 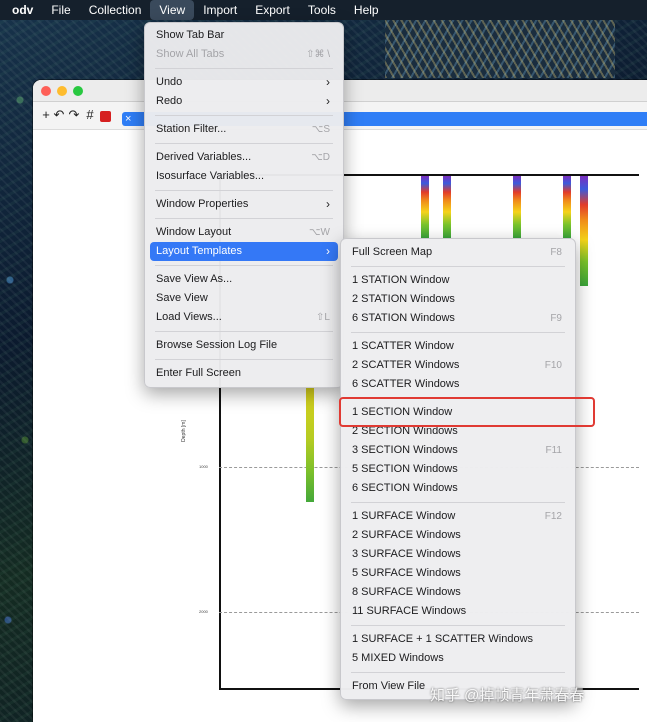 I want to click on menu-export: Export, so click(x=272, y=10).